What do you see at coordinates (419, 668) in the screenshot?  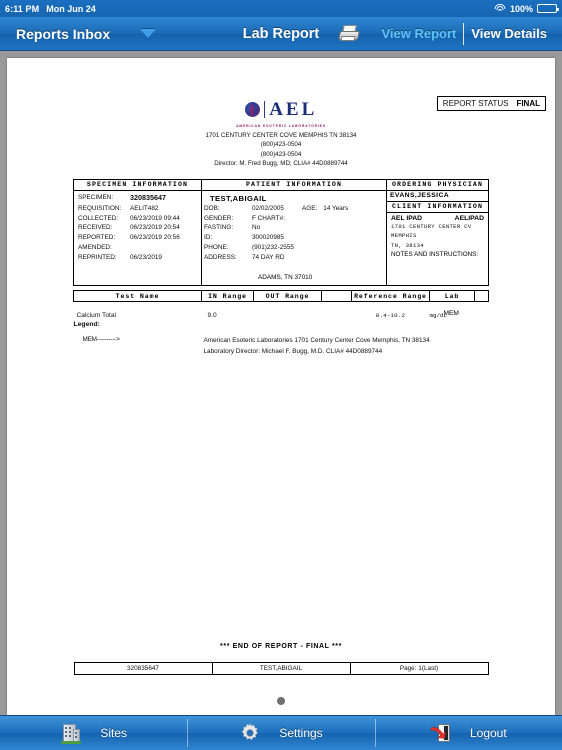 I see `footer-page-number: Page: 1(Last)` at bounding box center [419, 668].